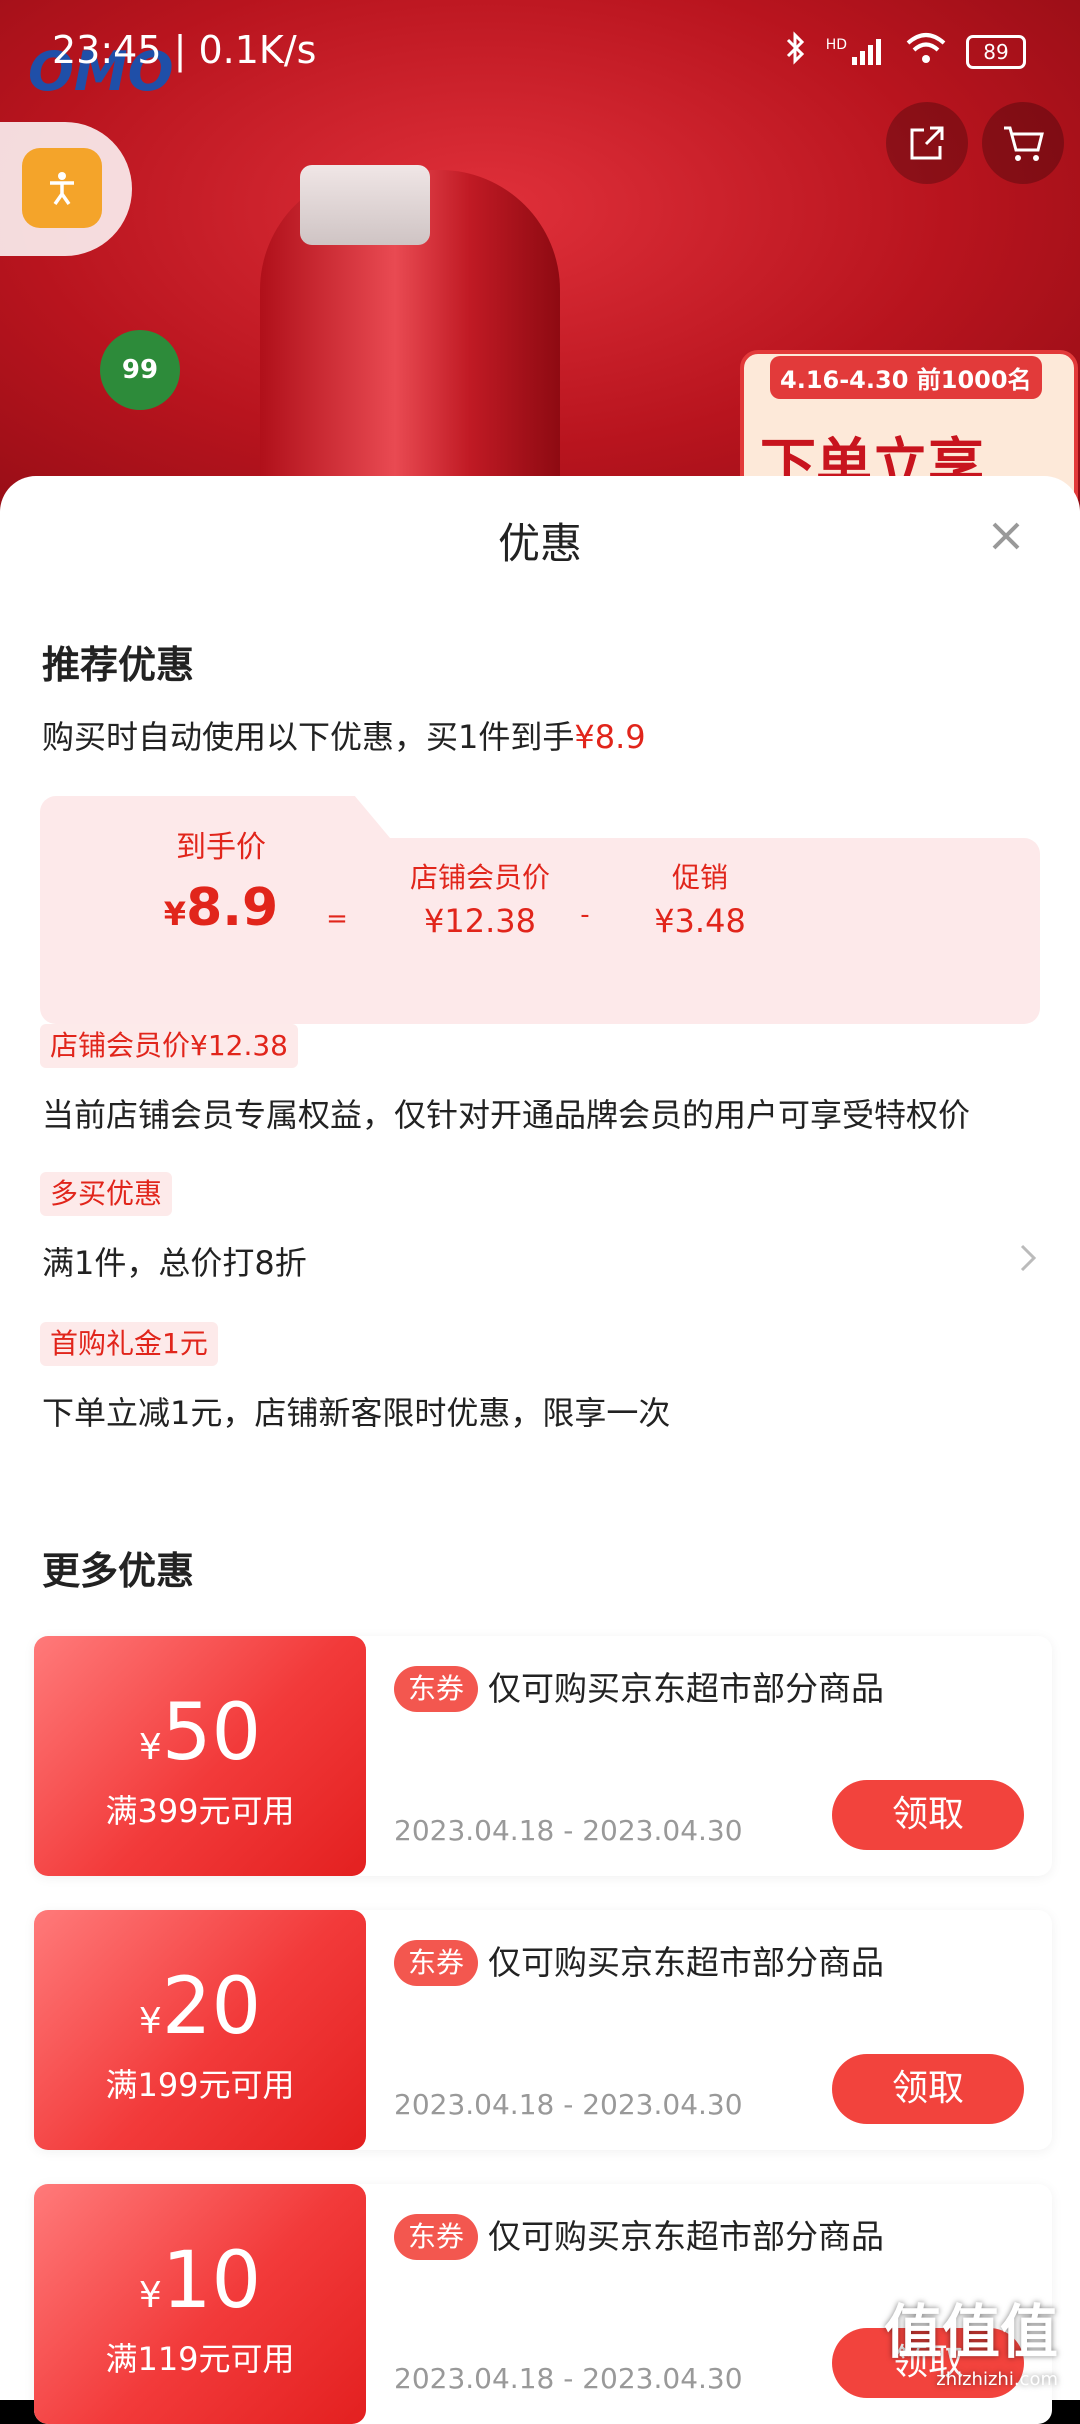 The width and height of the screenshot is (1080, 2424). I want to click on minus-sign: -, so click(585, 915).